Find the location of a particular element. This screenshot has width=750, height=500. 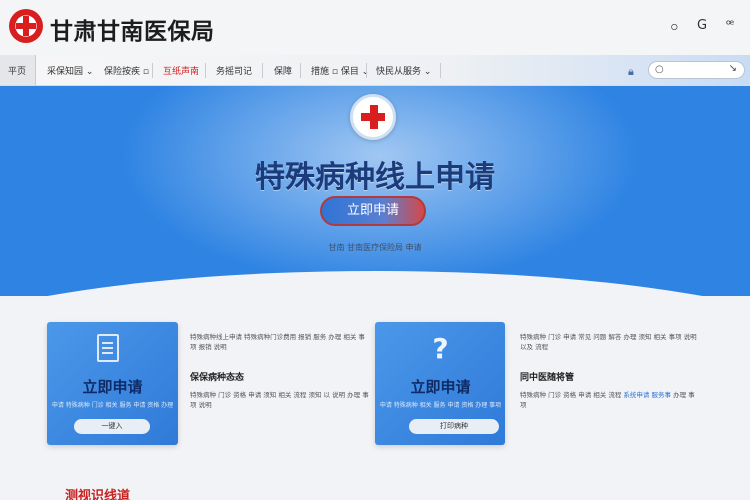

header-toolbar: ဝ G ꟹ is located at coordinates (702, 27).